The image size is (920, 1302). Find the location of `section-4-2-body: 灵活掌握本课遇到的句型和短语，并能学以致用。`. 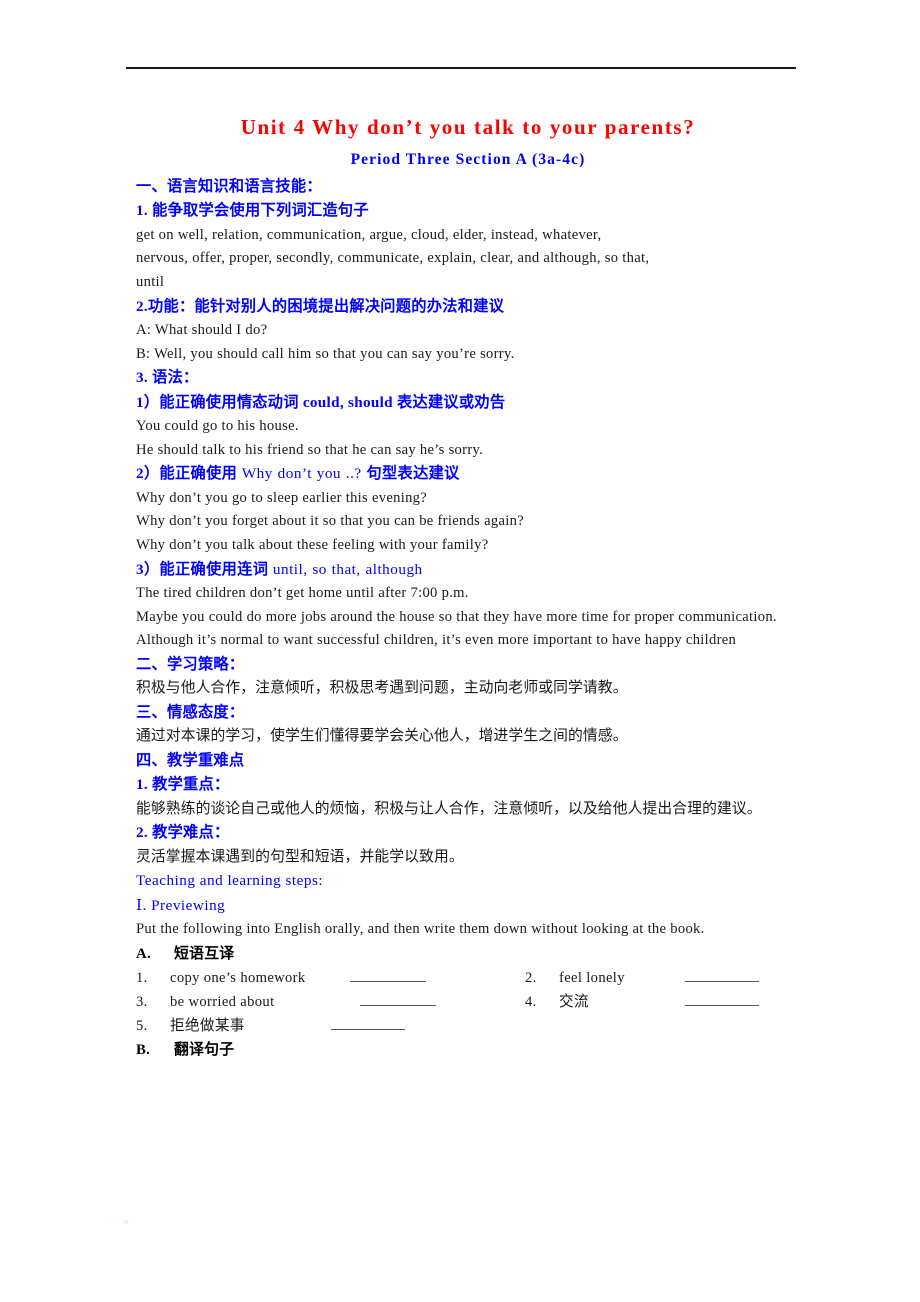

section-4-2-body: 灵活掌握本课遇到的句型和短语，并能学以致用。 is located at coordinates (300, 856).